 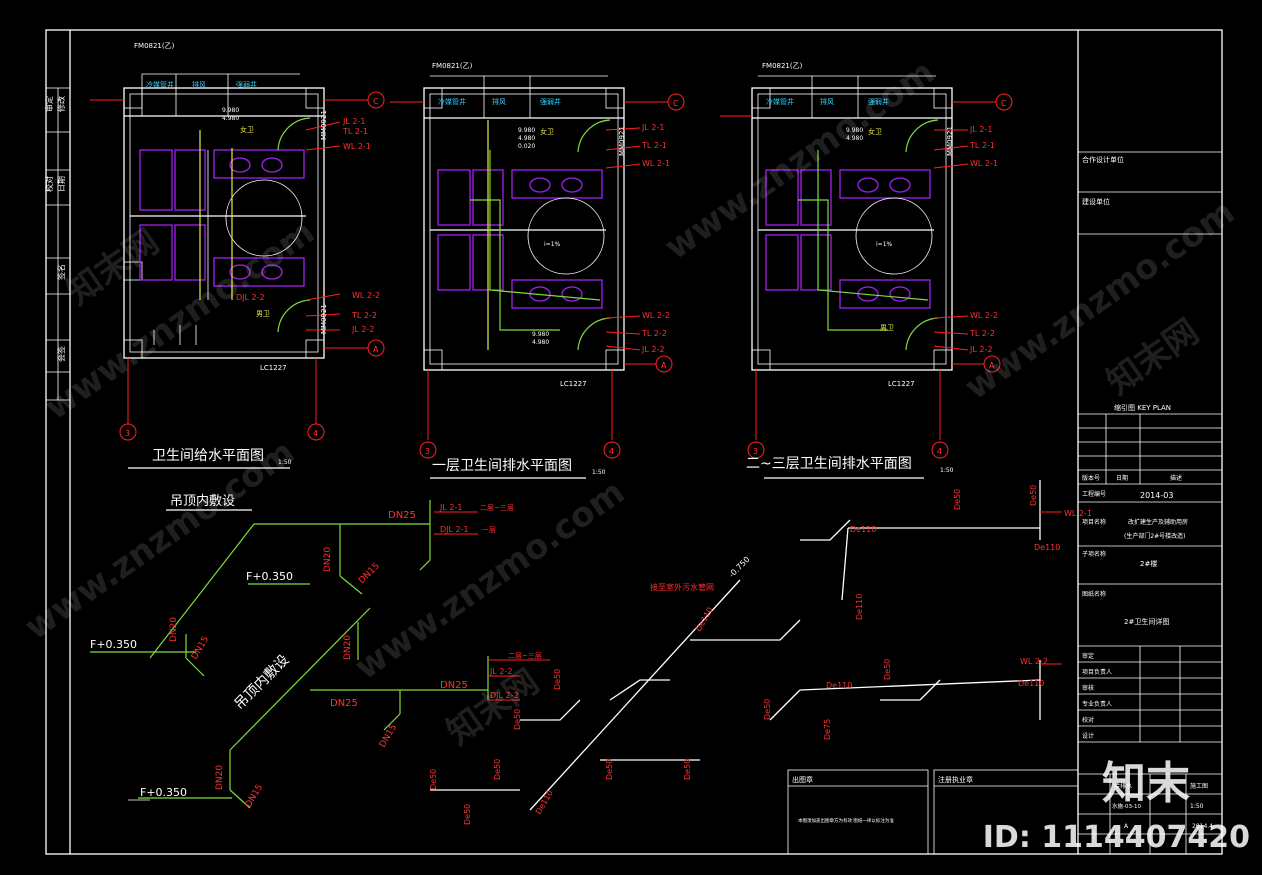 I want to click on plan1-tag-tl21: TL 2-1, so click(x=355, y=131).